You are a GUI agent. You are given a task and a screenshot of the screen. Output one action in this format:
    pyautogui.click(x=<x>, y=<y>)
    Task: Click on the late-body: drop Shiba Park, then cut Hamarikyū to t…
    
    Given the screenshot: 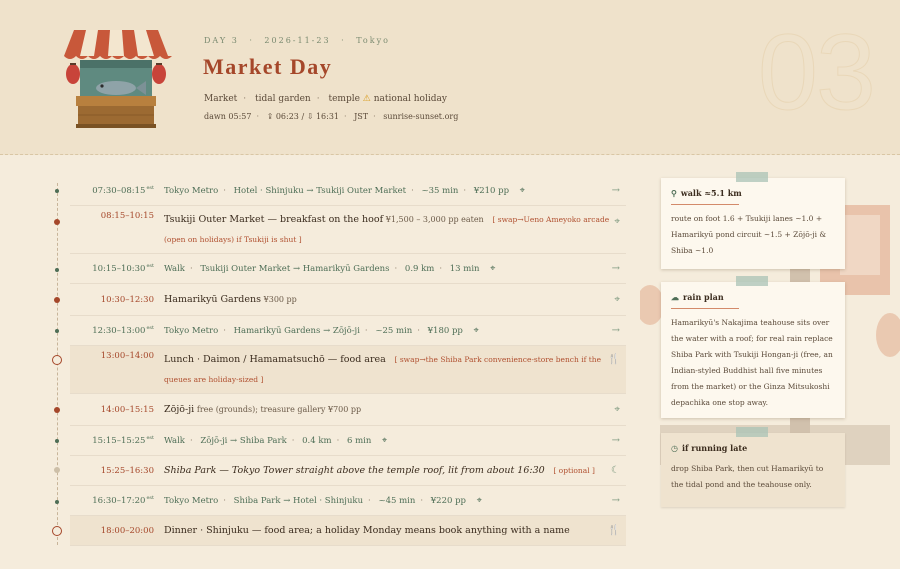 What is the action you would take?
    pyautogui.click(x=747, y=476)
    